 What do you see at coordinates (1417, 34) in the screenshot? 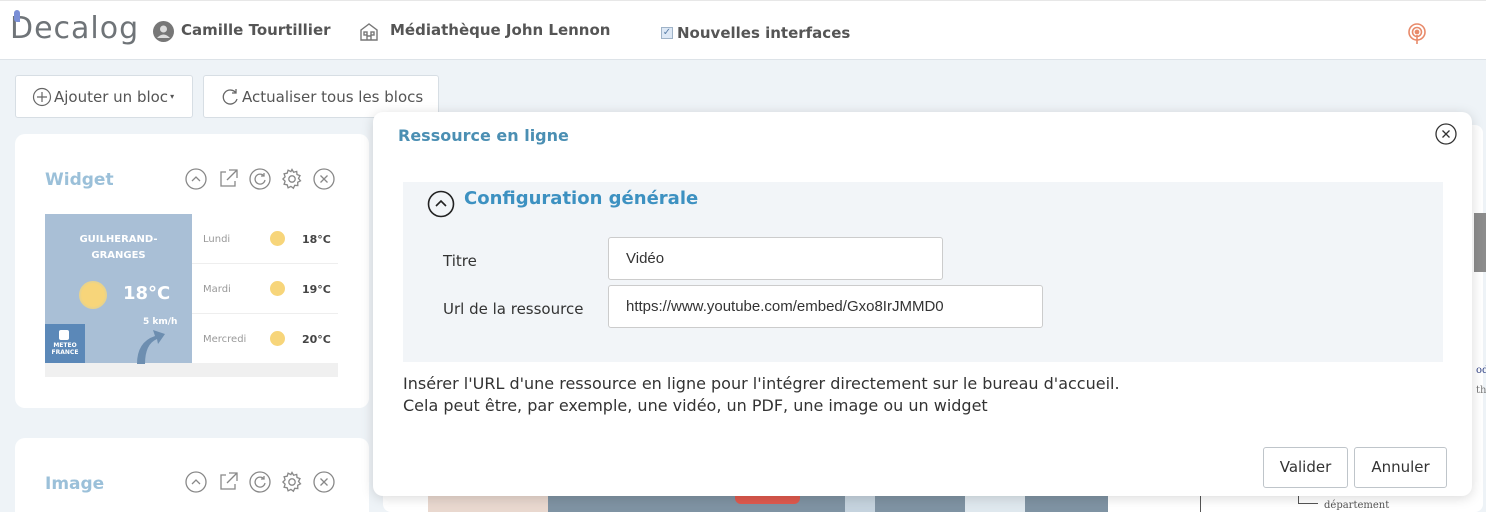
I see `podcast-icon` at bounding box center [1417, 34].